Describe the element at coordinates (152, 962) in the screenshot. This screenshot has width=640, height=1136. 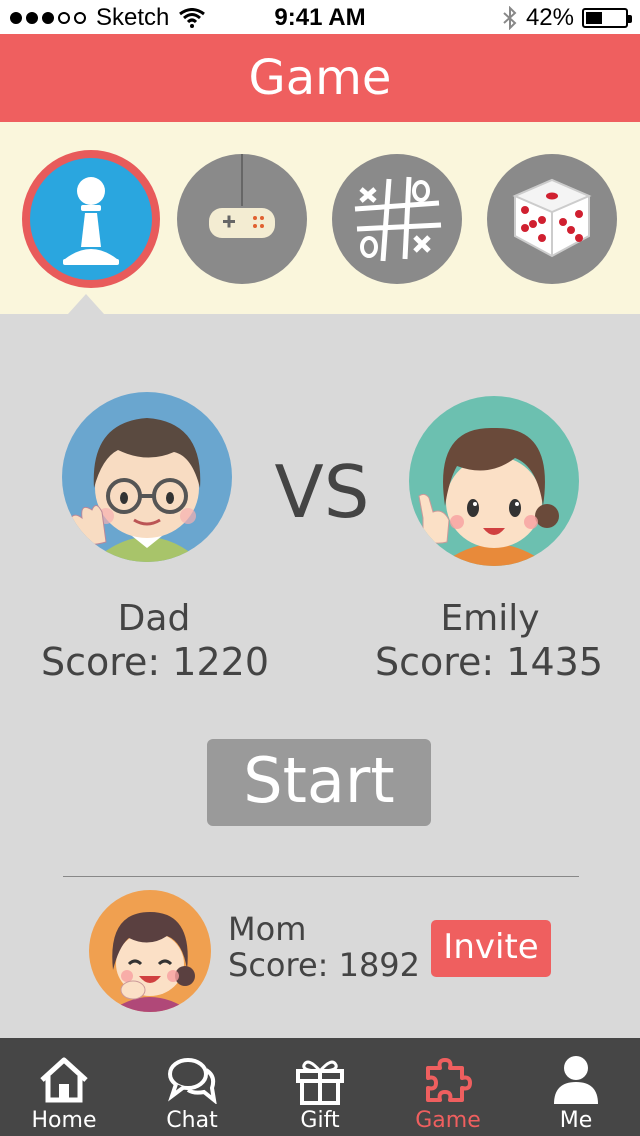
I see `mom-avatar-icon` at that location.